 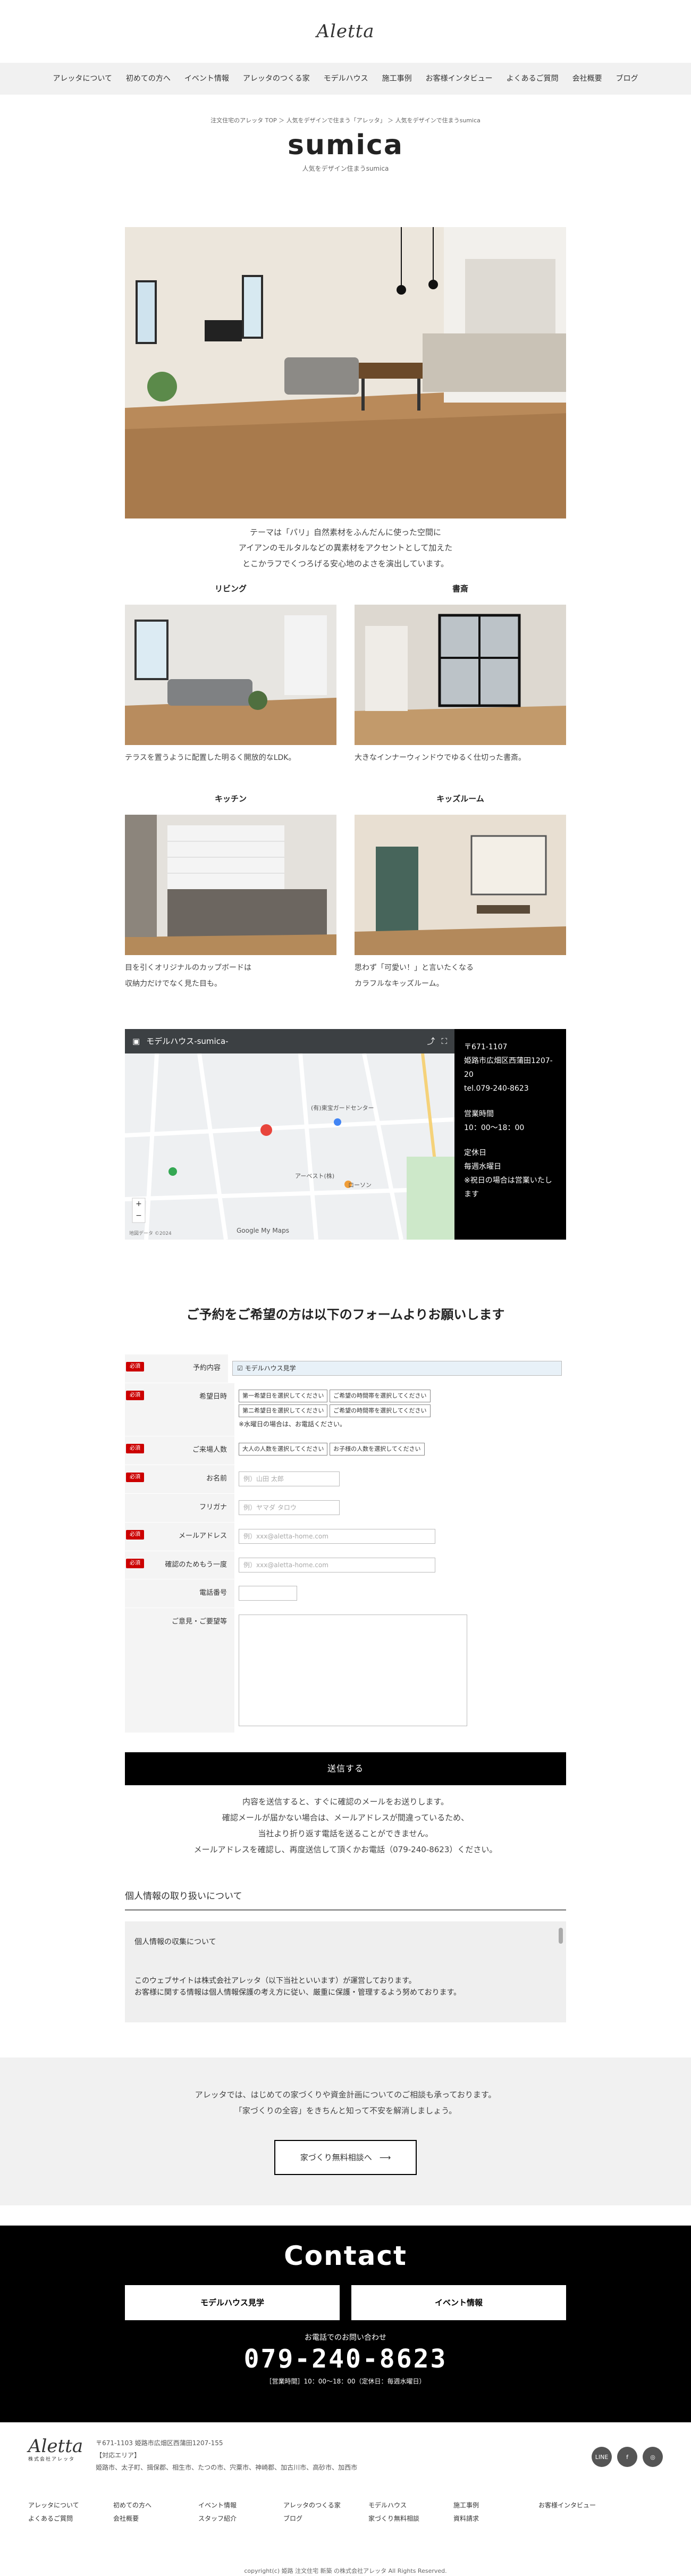 I want to click on page-subtitle: 人気をデザイン住まうsumica, so click(x=345, y=168).